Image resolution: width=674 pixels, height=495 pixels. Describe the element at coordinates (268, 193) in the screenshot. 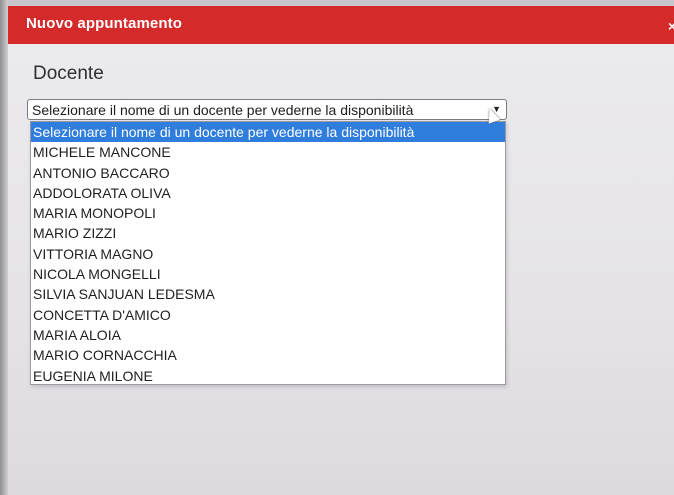

I see `dropdown-option: ADDOLORATA OLIVA` at that location.